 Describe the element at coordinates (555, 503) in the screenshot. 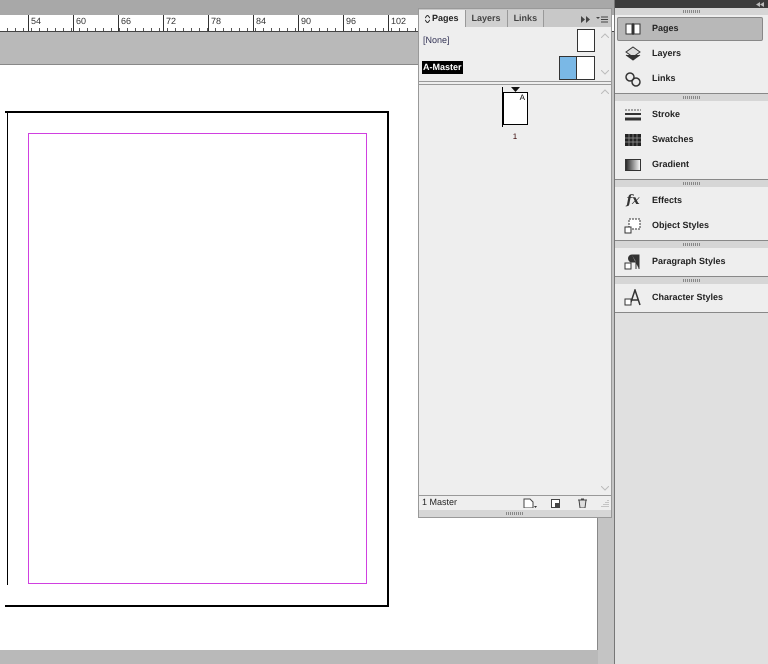

I see `page-icon` at that location.